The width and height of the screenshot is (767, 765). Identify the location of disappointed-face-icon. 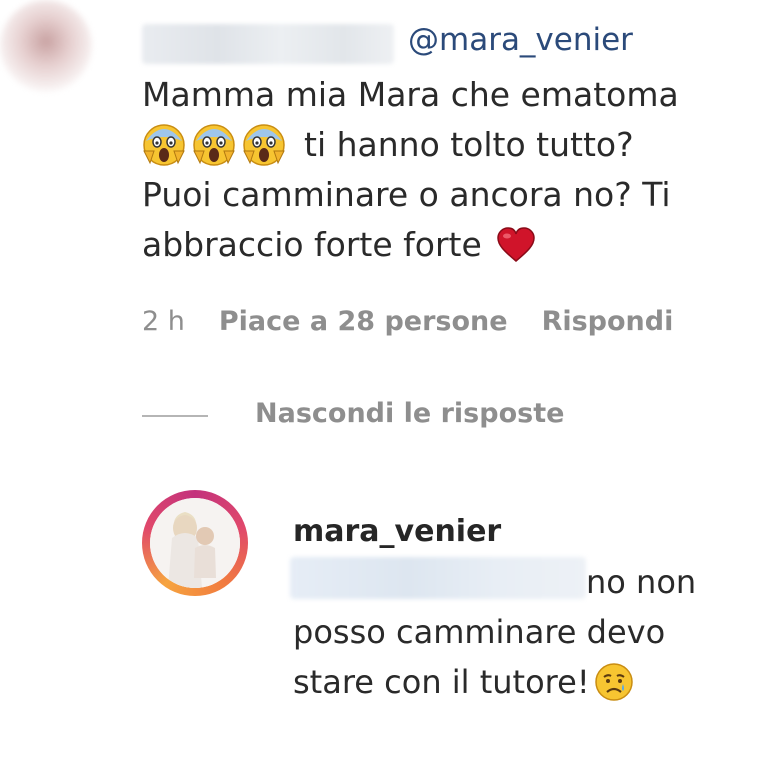
(613, 682).